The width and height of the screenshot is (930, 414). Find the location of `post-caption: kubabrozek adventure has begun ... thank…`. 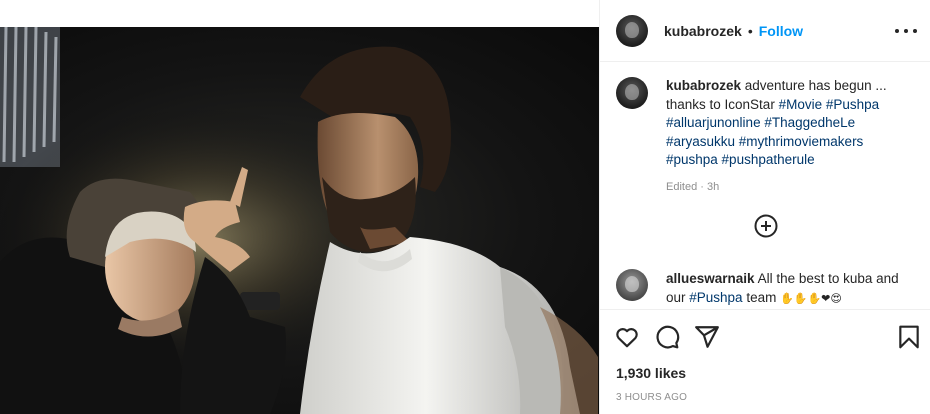

post-caption: kubabrozek adventure has begun ... thank… is located at coordinates (768, 136).